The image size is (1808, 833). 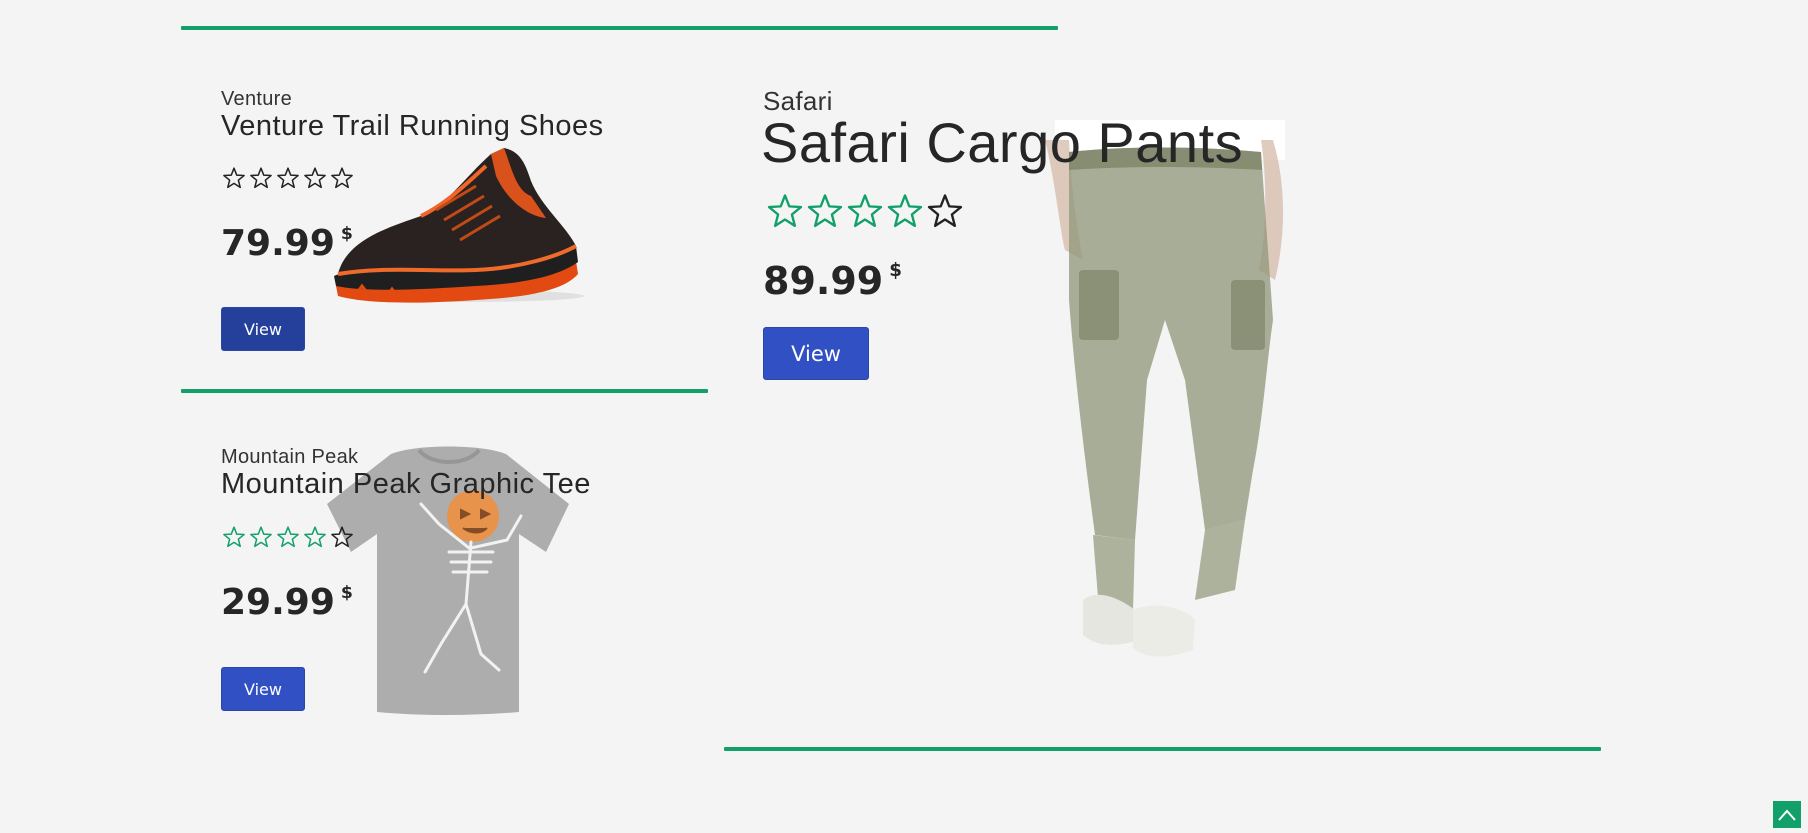 What do you see at coordinates (1165, 400) in the screenshot?
I see `product-image-pants` at bounding box center [1165, 400].